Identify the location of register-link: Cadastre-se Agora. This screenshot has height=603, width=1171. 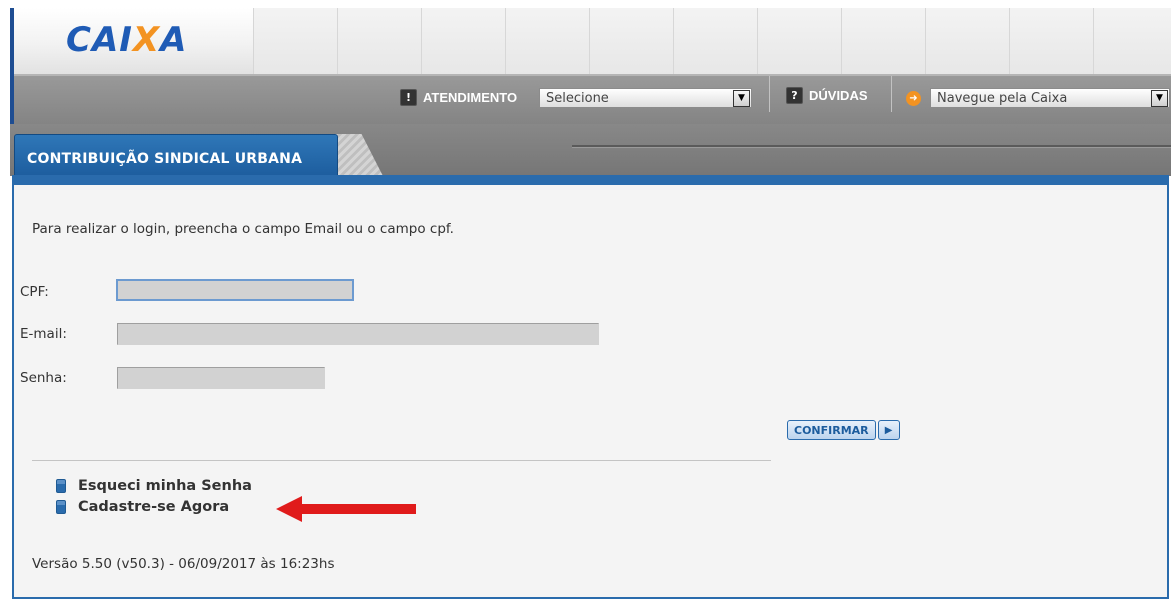
(142, 507).